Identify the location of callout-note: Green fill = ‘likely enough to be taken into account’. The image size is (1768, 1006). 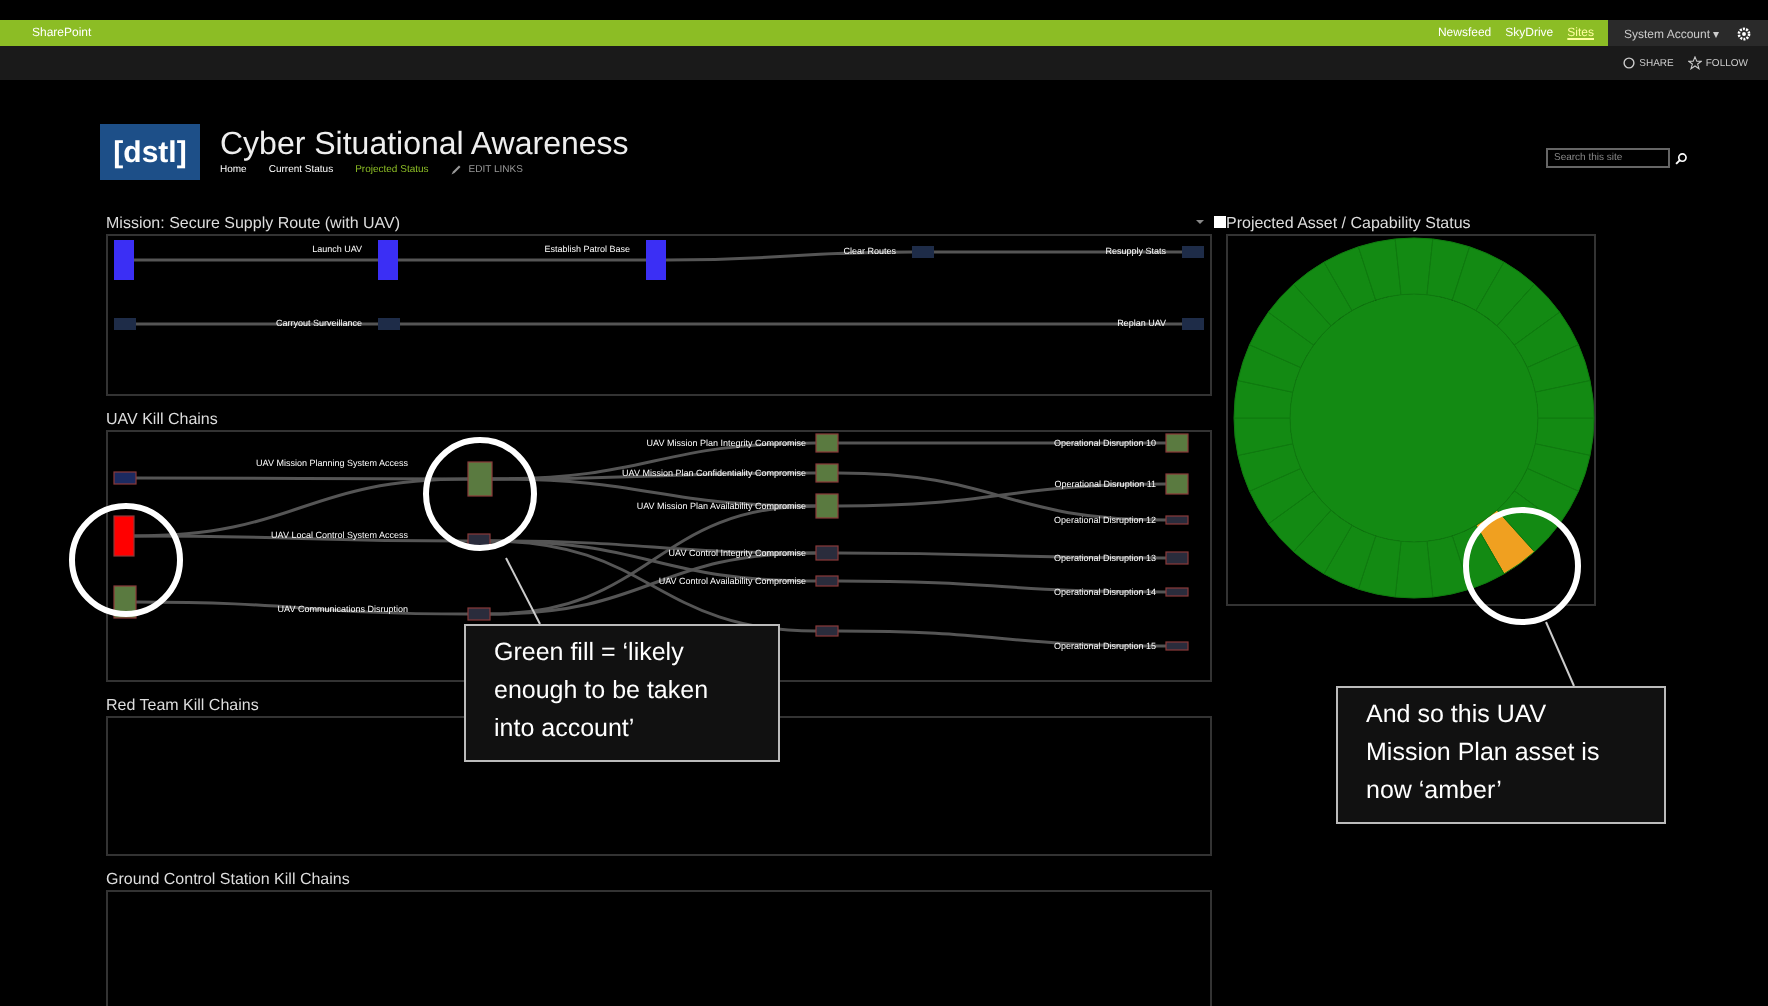
(622, 693).